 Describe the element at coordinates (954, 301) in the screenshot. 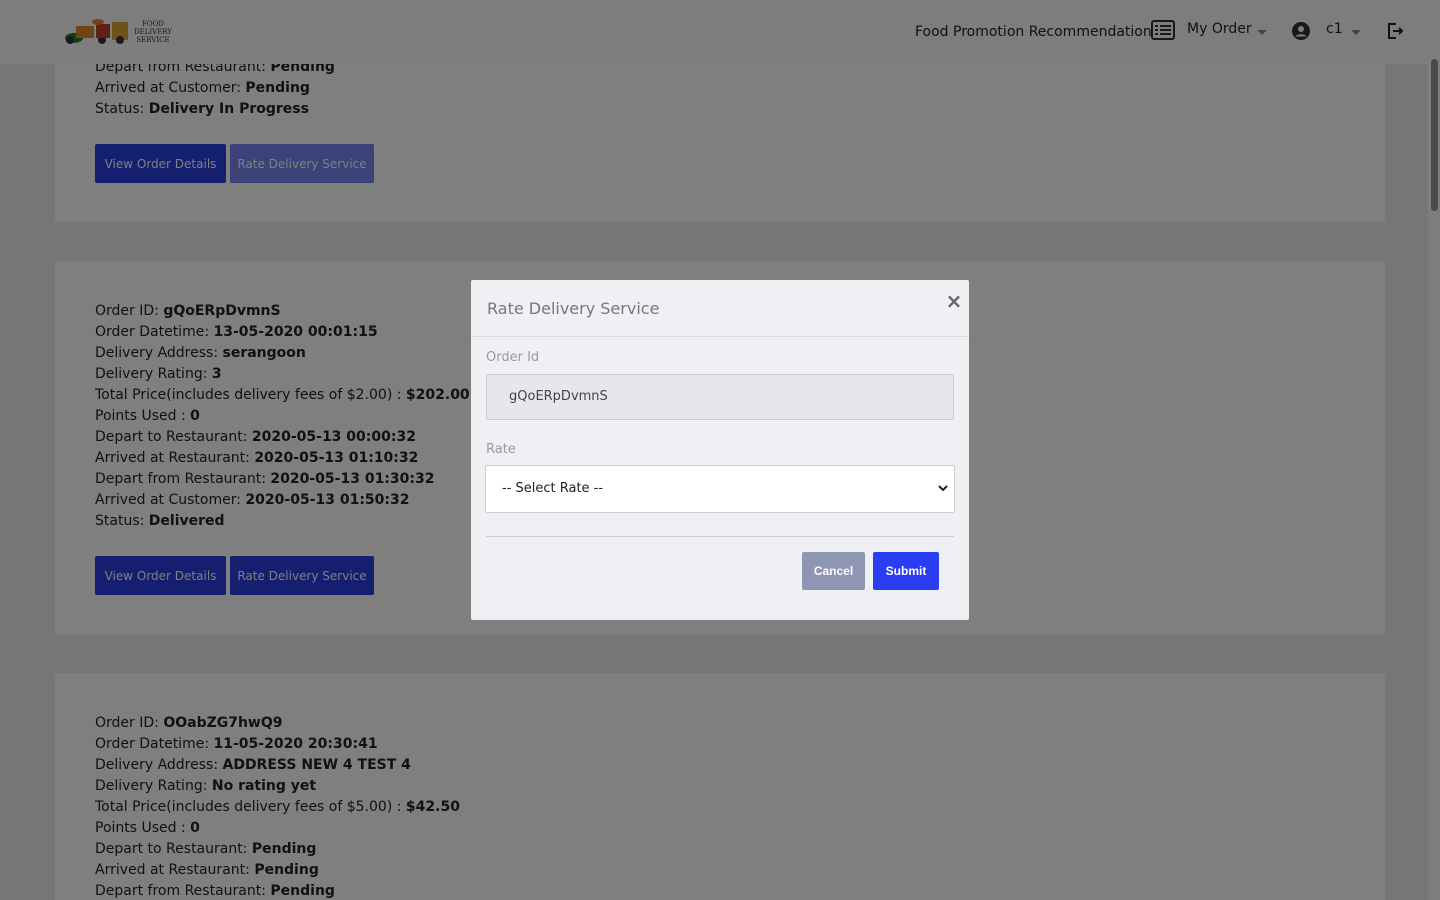

I see `close-icon: ×` at that location.